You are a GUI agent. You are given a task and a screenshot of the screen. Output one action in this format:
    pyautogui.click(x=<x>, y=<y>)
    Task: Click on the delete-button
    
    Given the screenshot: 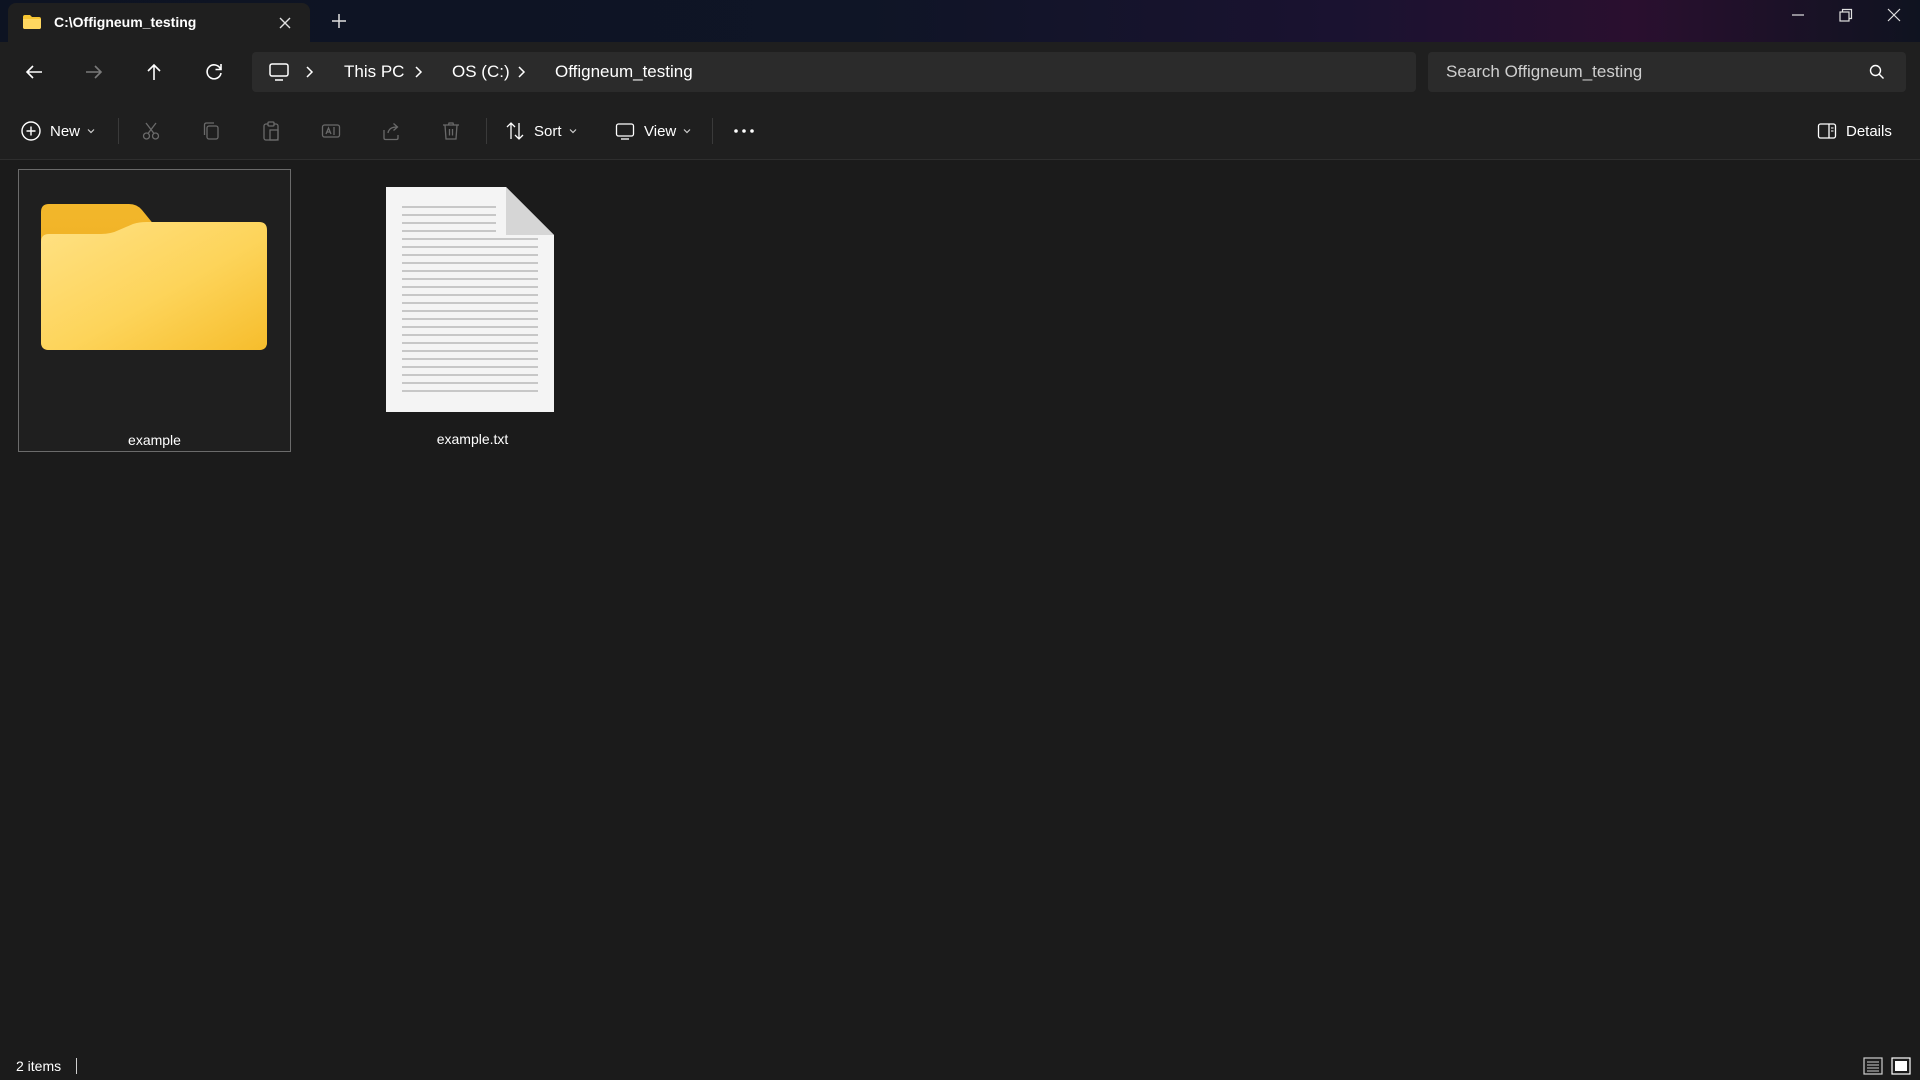 What is the action you would take?
    pyautogui.click(x=451, y=131)
    